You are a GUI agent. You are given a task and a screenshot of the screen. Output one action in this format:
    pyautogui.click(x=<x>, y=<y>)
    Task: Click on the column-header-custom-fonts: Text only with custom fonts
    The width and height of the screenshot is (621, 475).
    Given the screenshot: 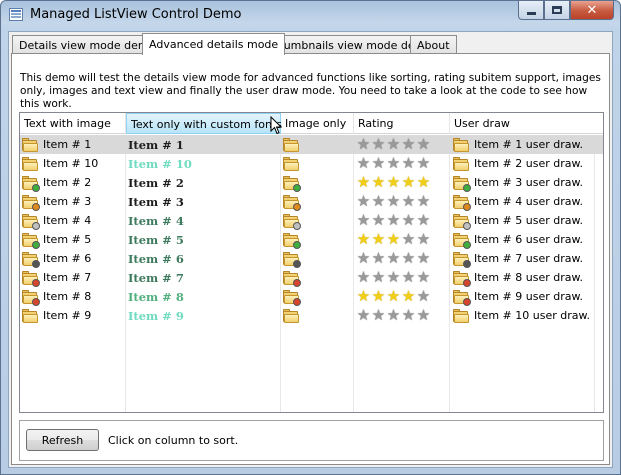 What is the action you would take?
    pyautogui.click(x=204, y=123)
    